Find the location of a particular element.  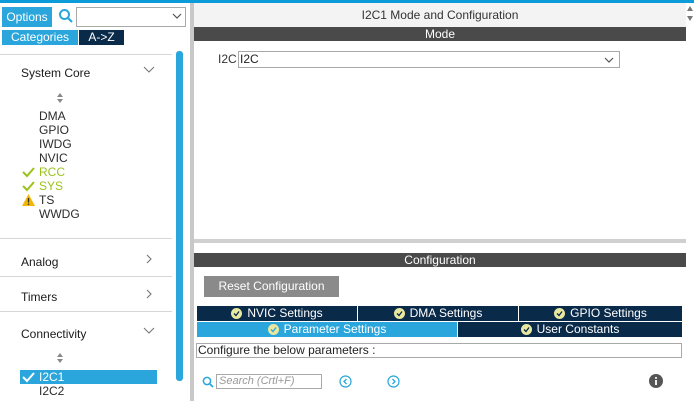

a-z-tab: A->Z is located at coordinates (101, 37).